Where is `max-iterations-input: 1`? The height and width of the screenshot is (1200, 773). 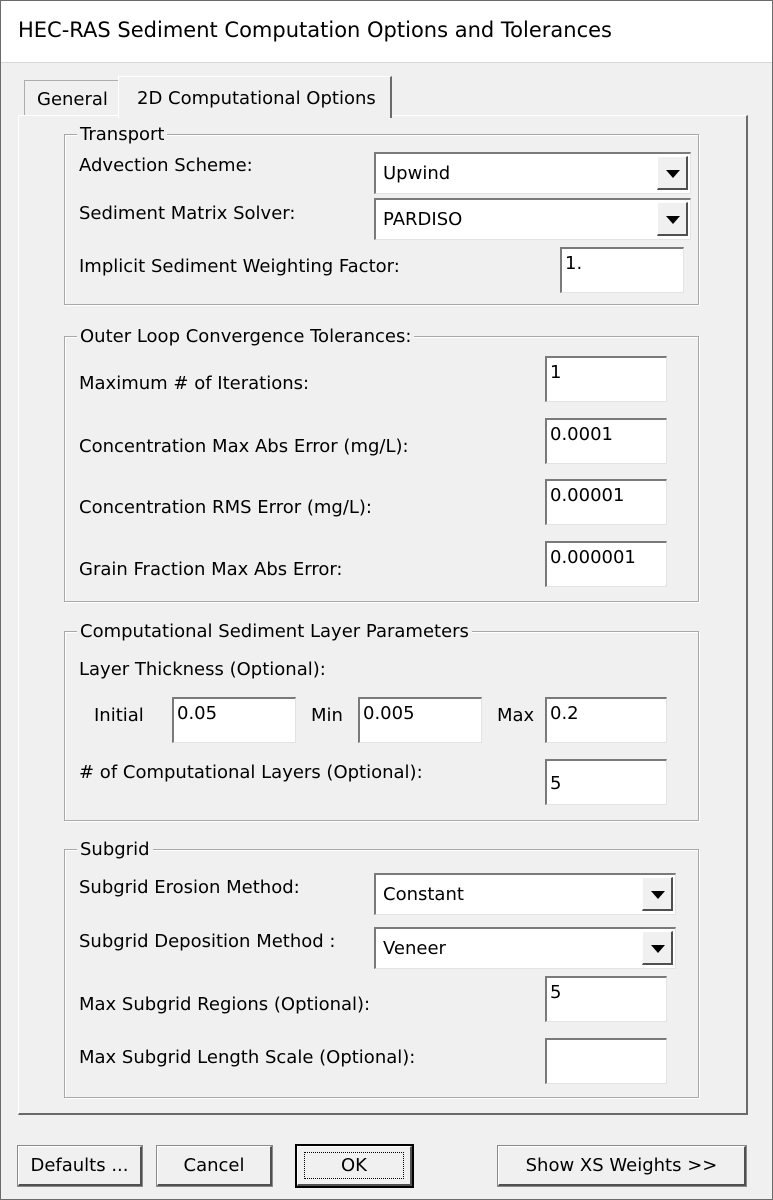 max-iterations-input: 1 is located at coordinates (606, 379).